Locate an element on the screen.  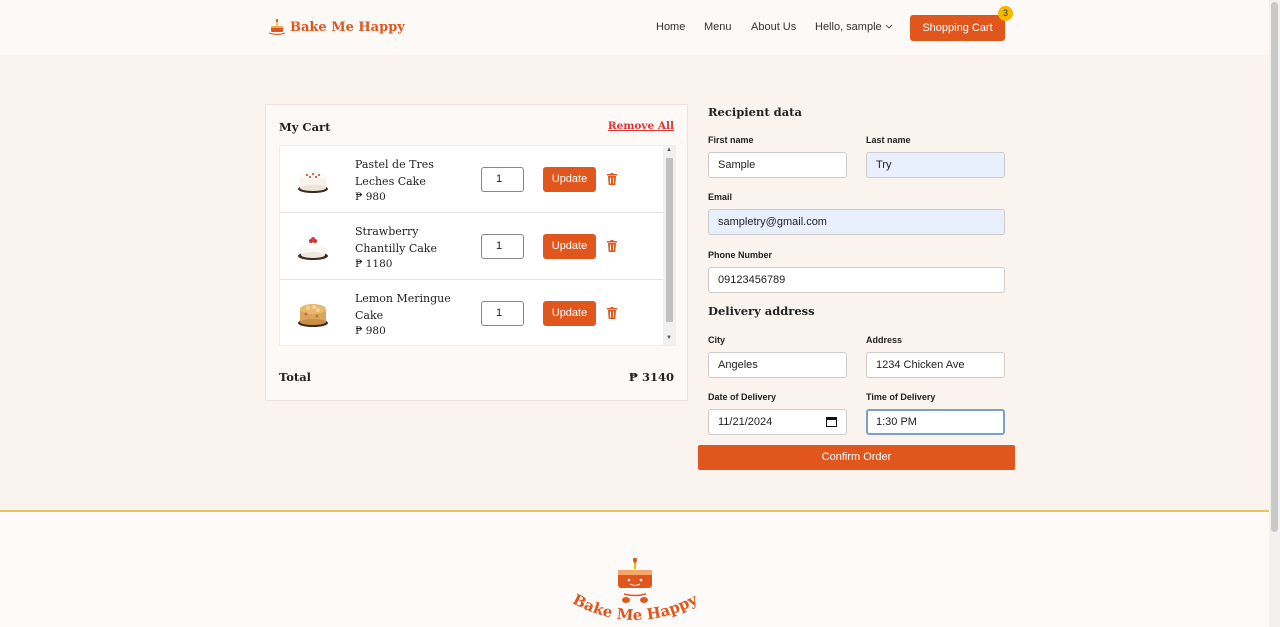
user-greeting: Hello, sample is located at coordinates (848, 27).